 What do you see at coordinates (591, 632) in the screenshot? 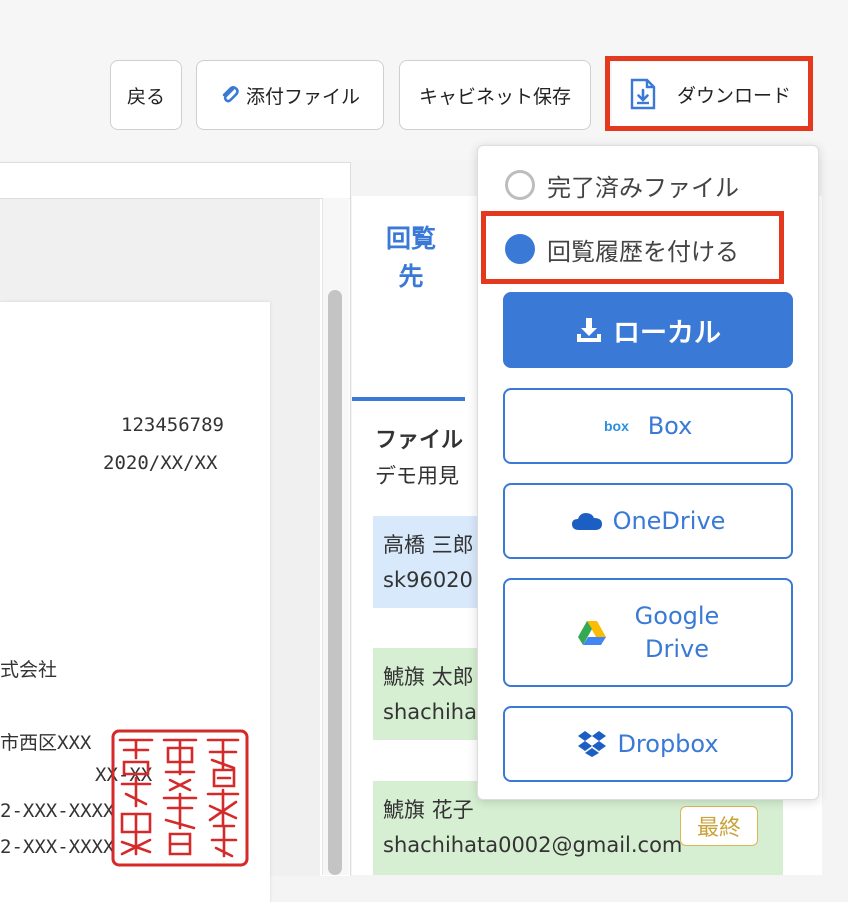
I see `google-drive-icon` at bounding box center [591, 632].